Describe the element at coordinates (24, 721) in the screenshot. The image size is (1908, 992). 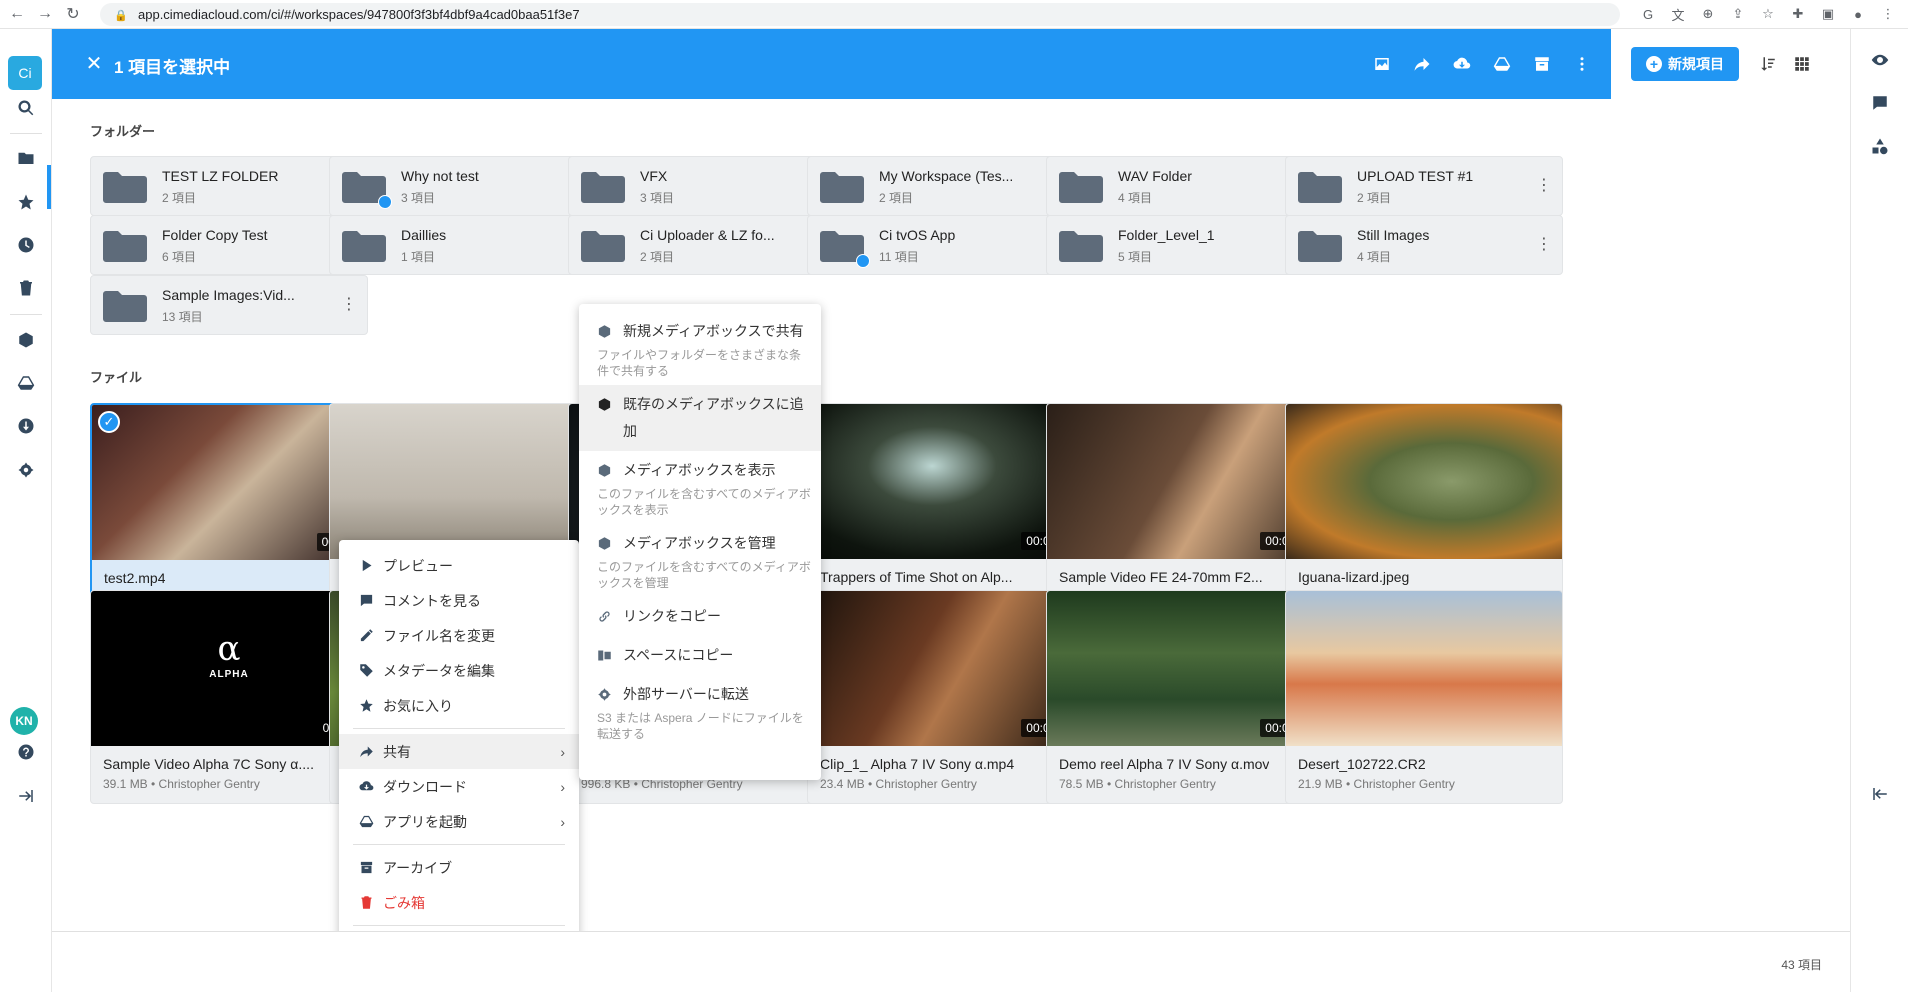
I see `avatar: KN` at that location.